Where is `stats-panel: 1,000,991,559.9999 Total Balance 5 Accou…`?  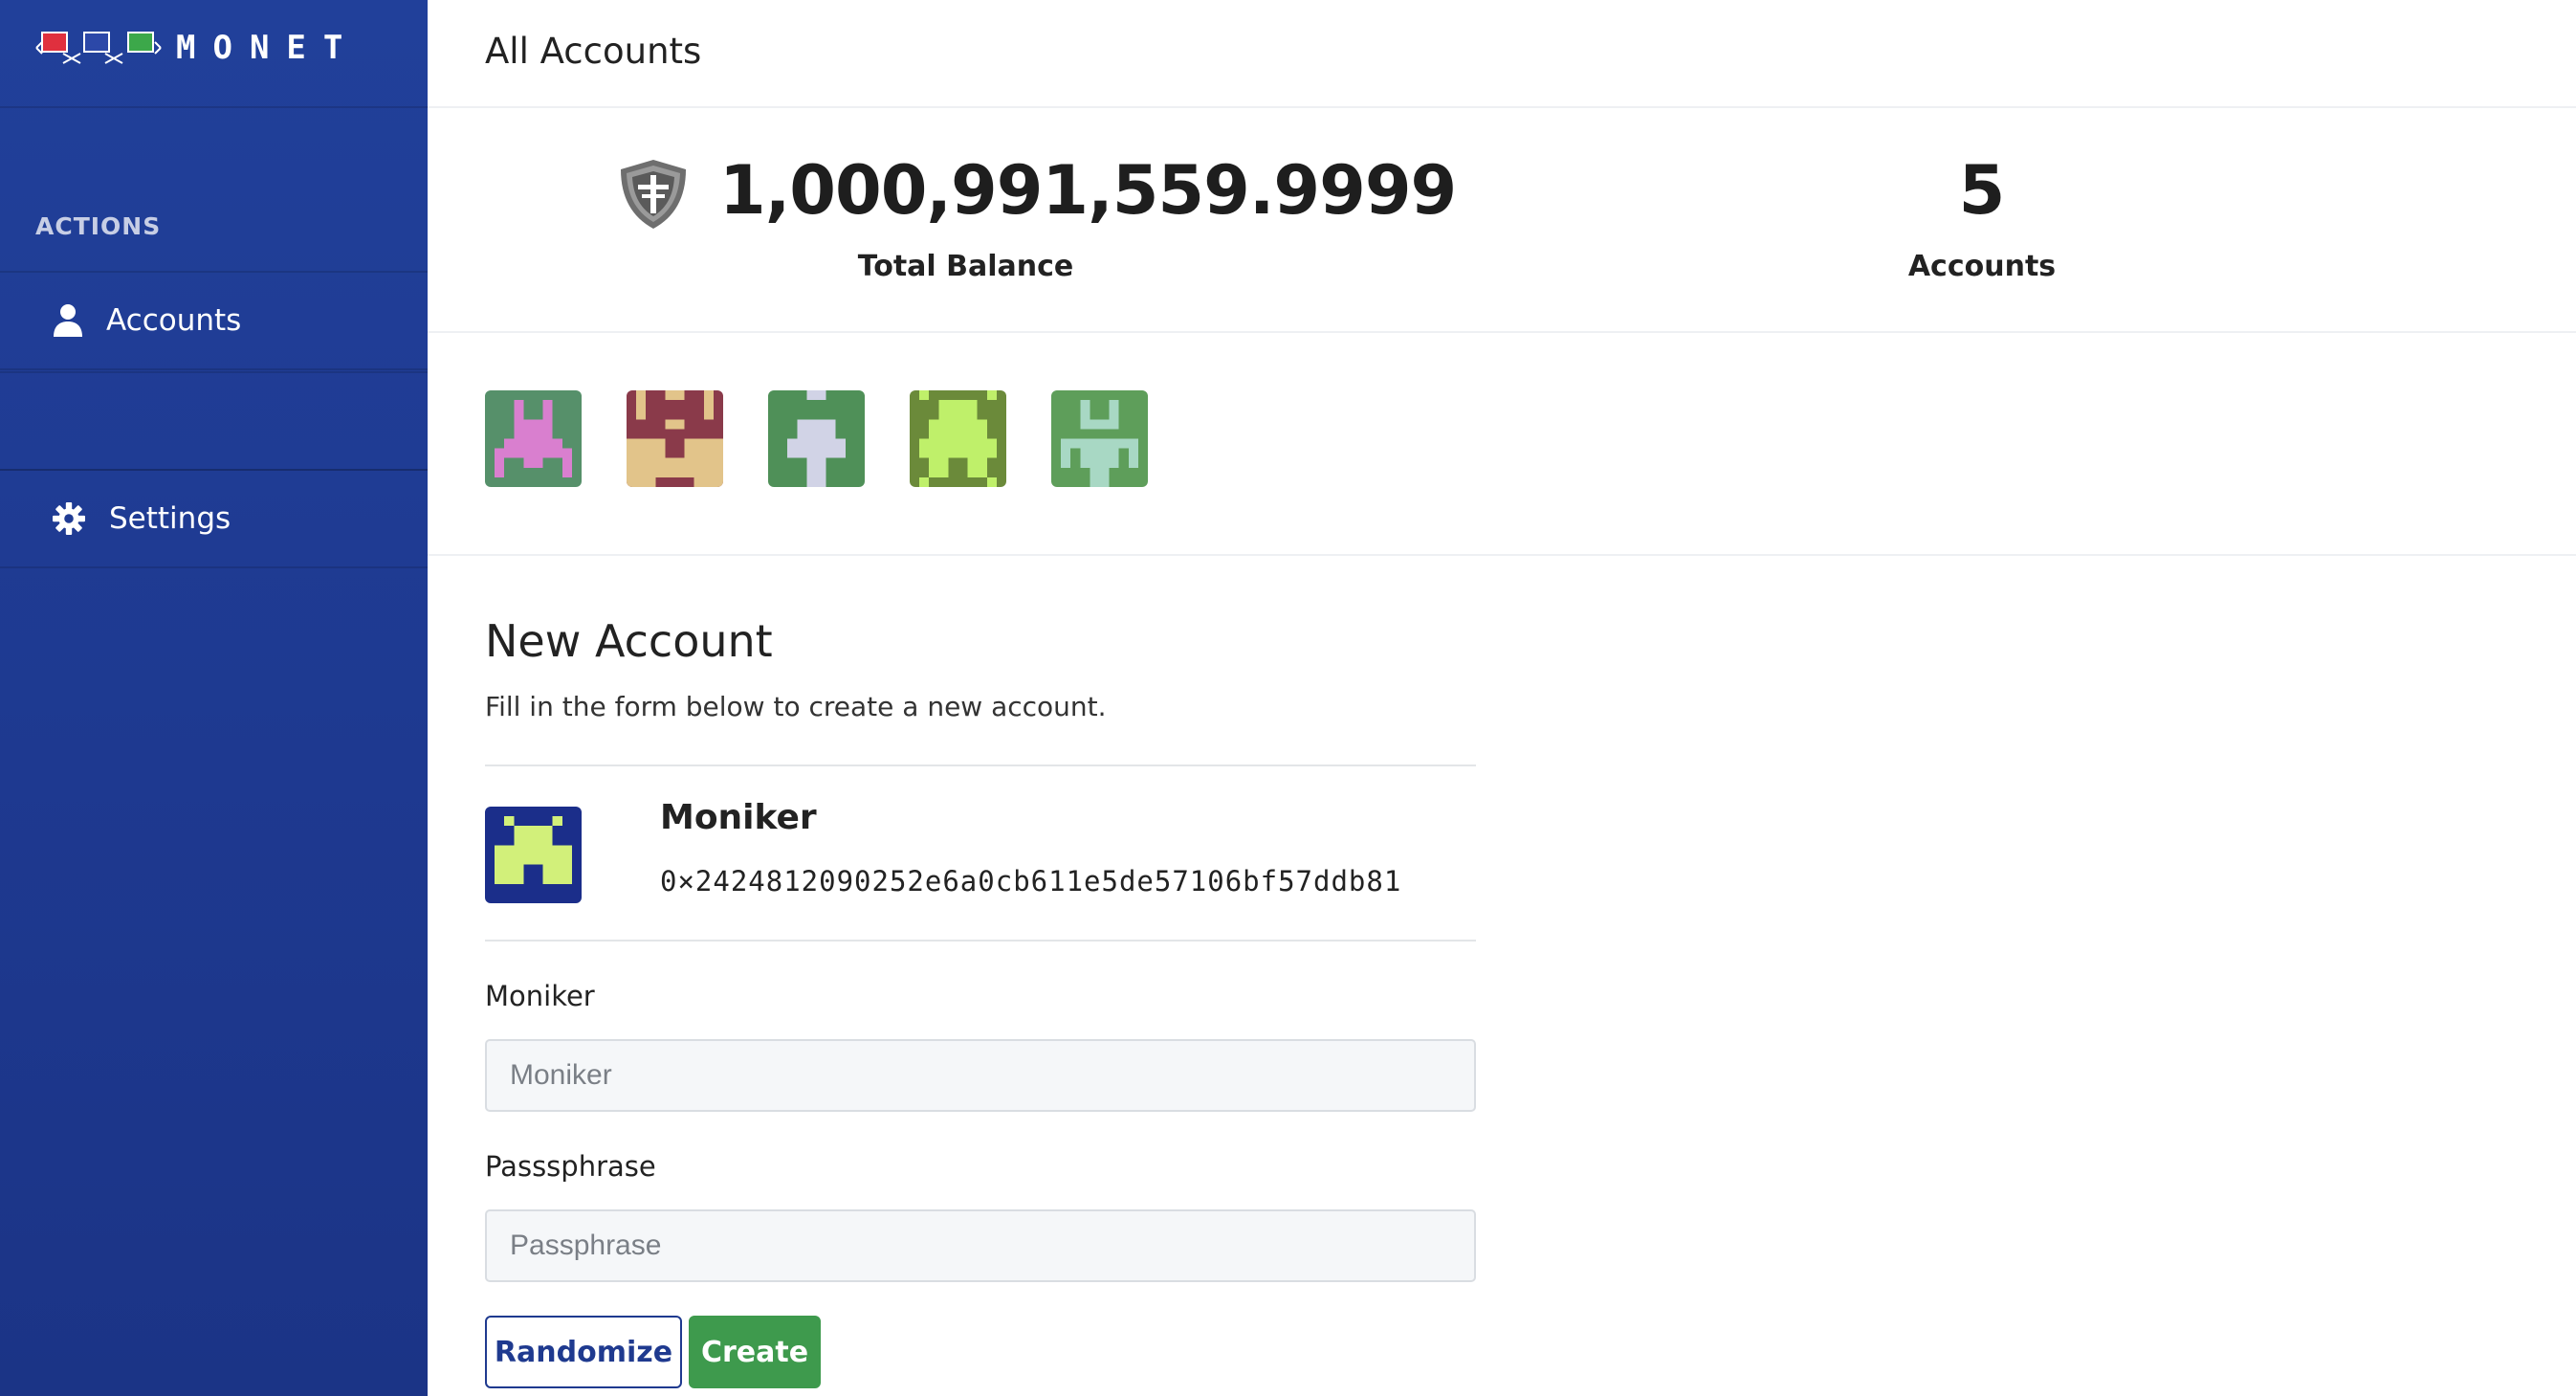
stats-panel: 1,000,991,559.9999 Total Balance 5 Accou… is located at coordinates (1502, 220).